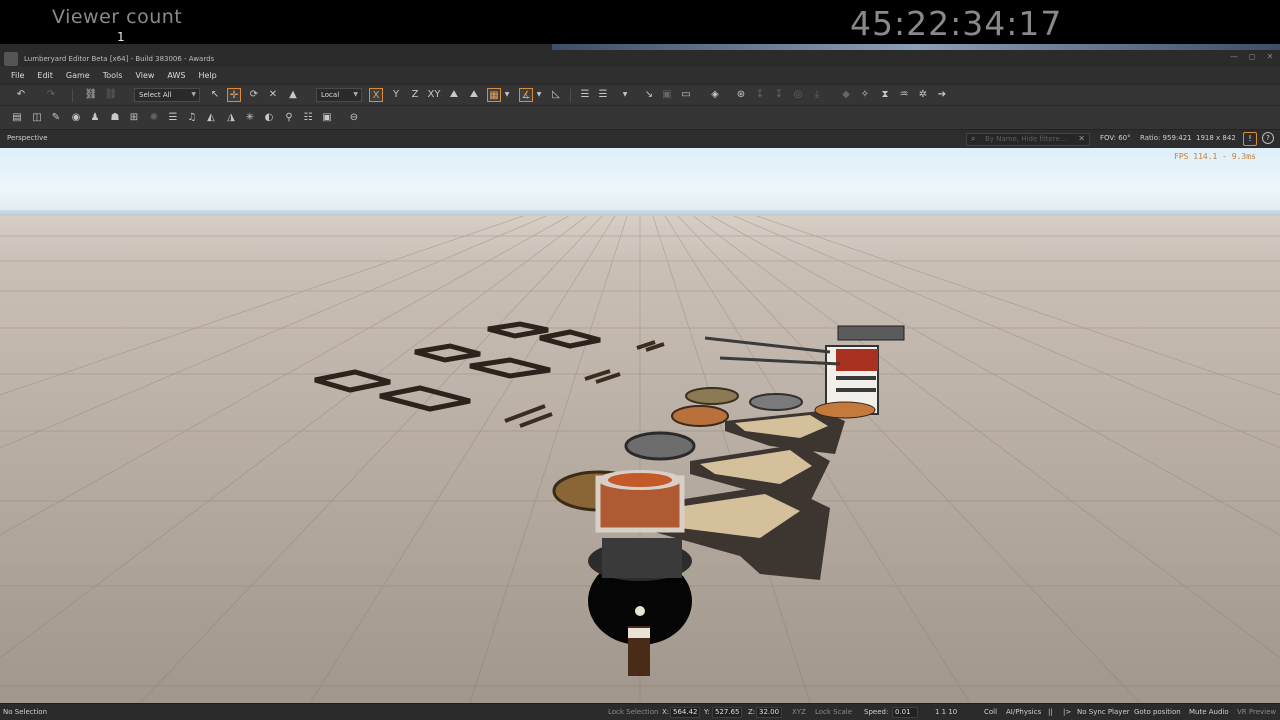 The image size is (1280, 720). What do you see at coordinates (1215, 156) in the screenshot?
I see `fps-readout: FPS 114.1 - 9.3ms` at bounding box center [1215, 156].